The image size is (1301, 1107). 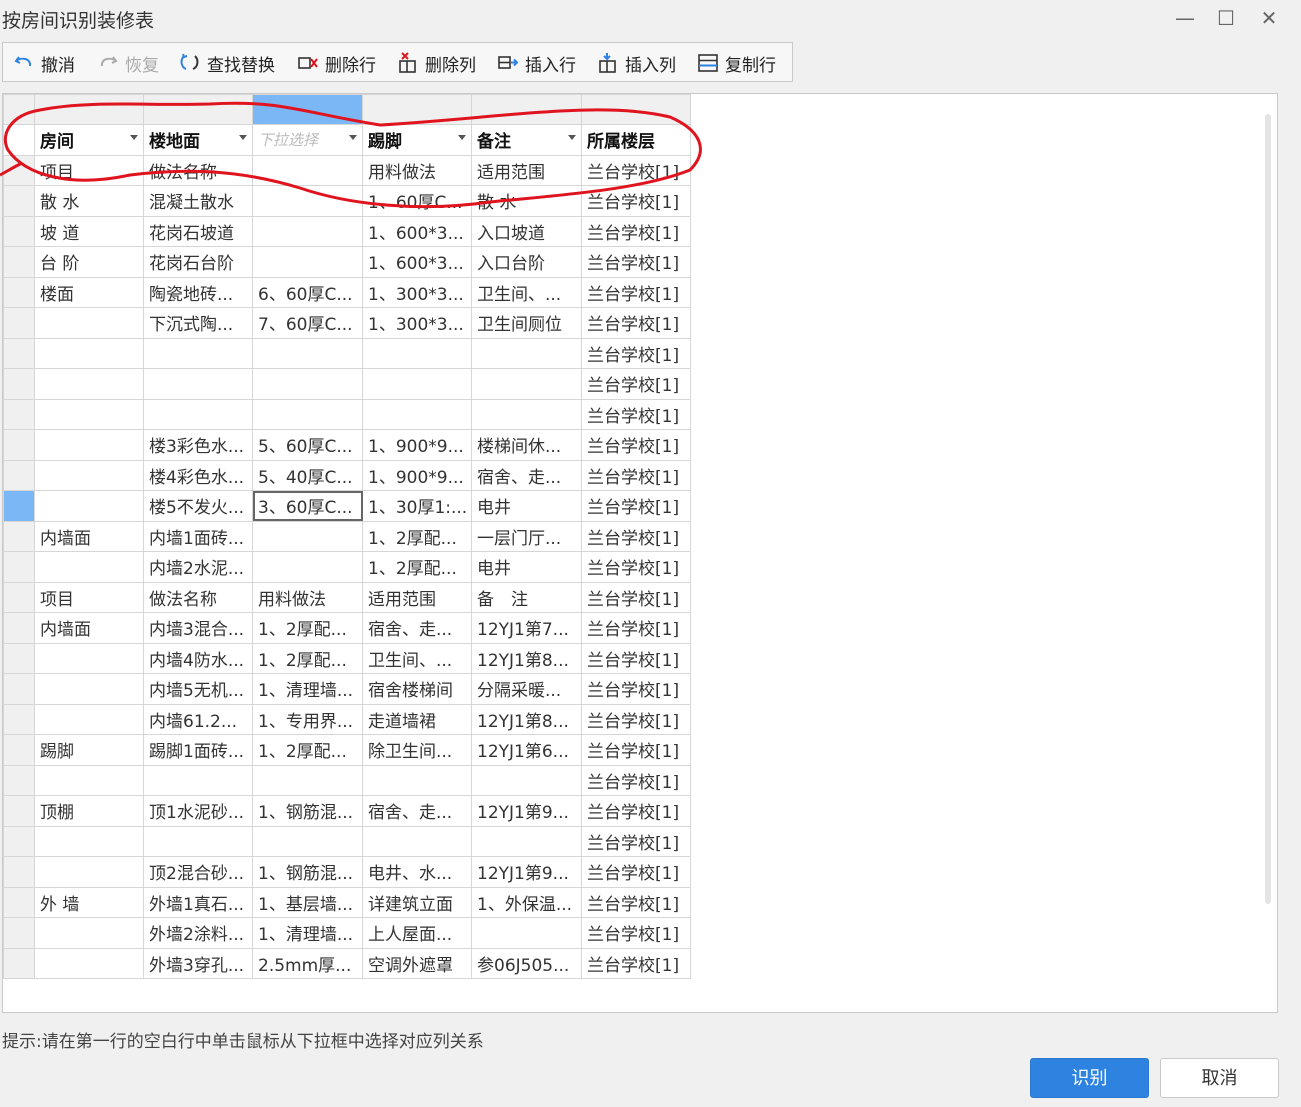 What do you see at coordinates (1219, 1078) in the screenshot?
I see `cancel-button: 取消` at bounding box center [1219, 1078].